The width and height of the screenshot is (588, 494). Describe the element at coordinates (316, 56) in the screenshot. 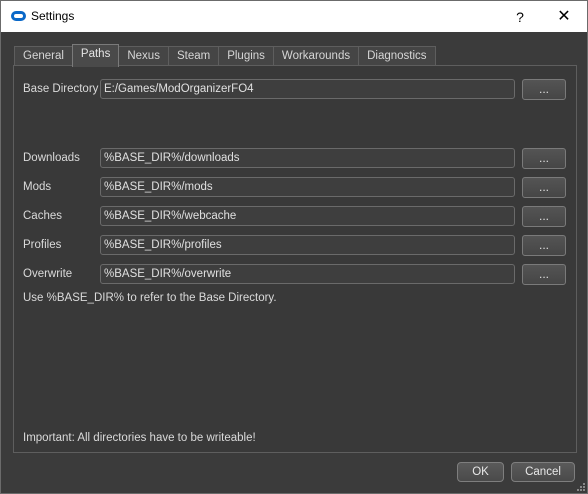

I see `tab-workarounds: Workarounds` at that location.